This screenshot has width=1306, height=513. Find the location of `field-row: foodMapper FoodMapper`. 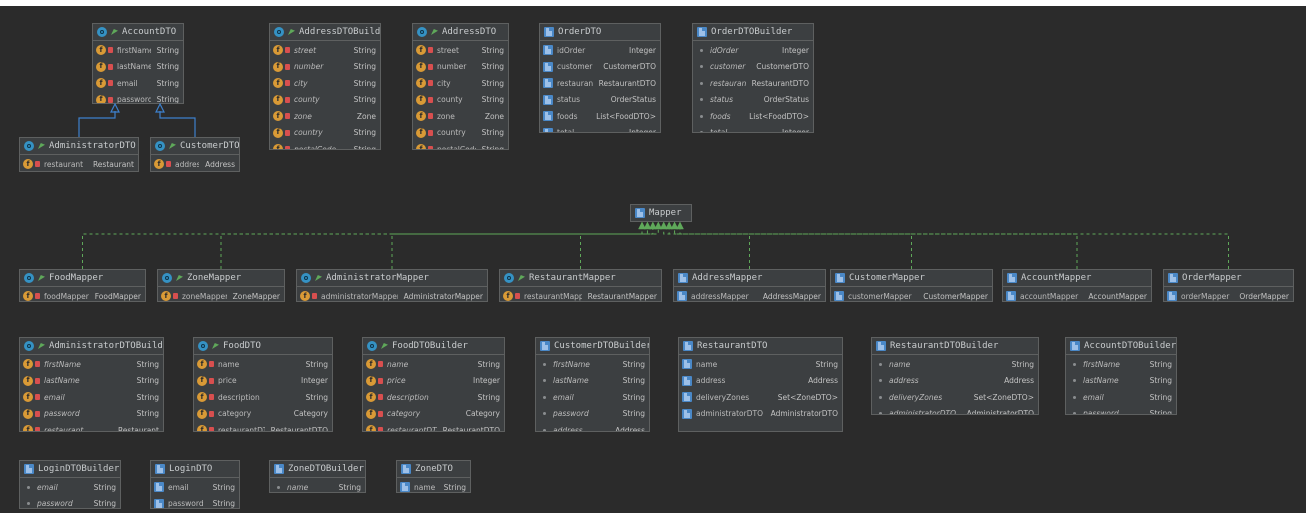

field-row: foodMapper FoodMapper is located at coordinates (82, 294).